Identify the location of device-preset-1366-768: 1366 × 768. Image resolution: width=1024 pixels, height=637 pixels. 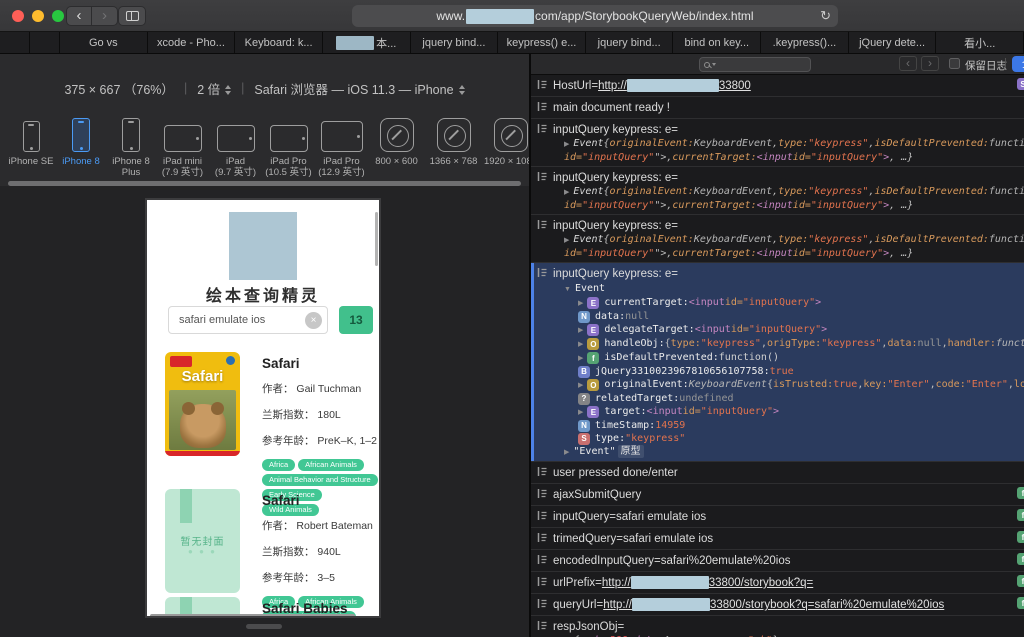
(453, 137).